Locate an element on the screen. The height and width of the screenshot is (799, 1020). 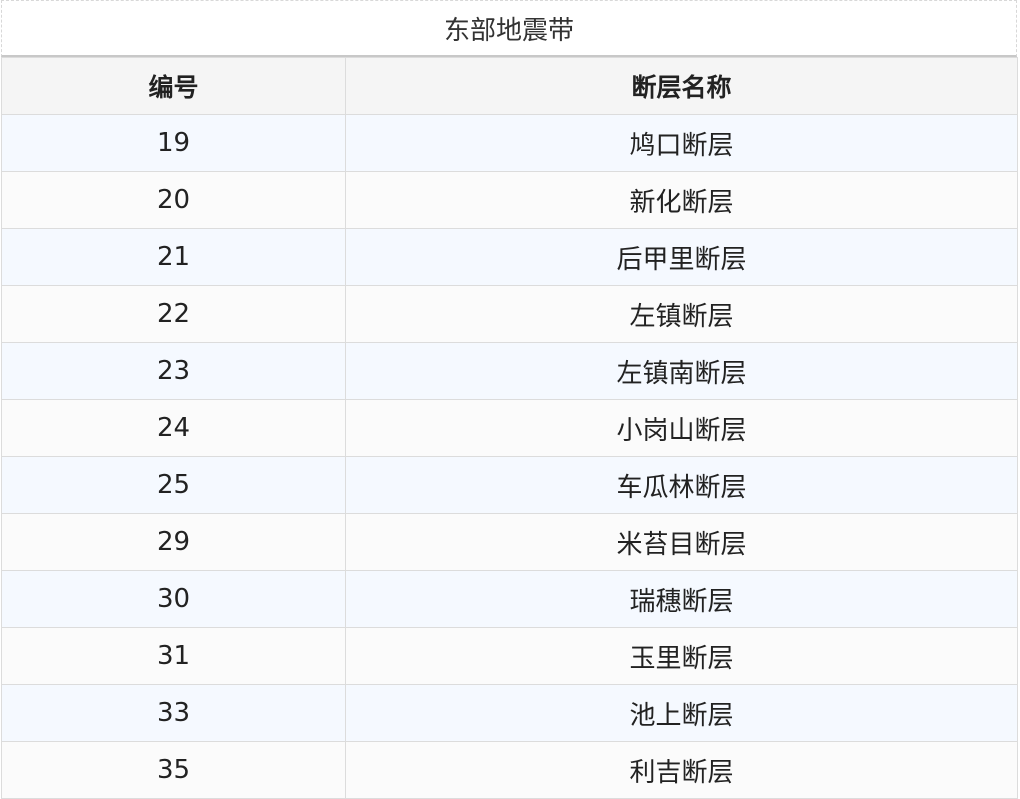
table-row: 19 鸠口断层 is located at coordinates (509, 143).